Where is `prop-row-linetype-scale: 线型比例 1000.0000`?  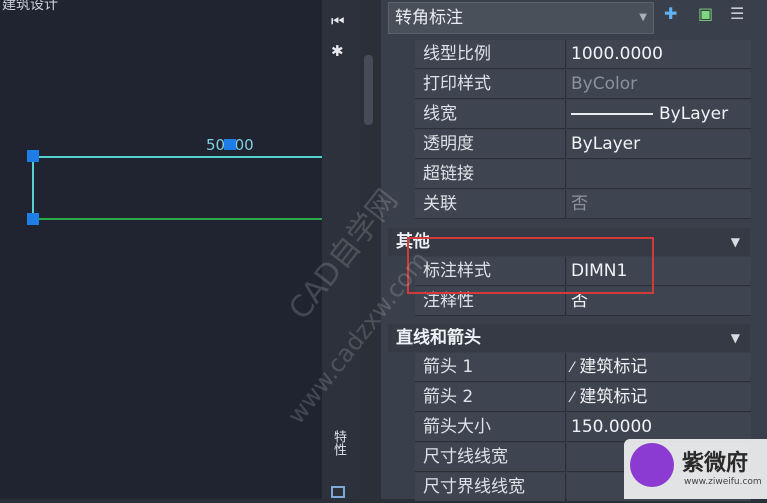
prop-row-linetype-scale: 线型比例 1000.0000 is located at coordinates (583, 55).